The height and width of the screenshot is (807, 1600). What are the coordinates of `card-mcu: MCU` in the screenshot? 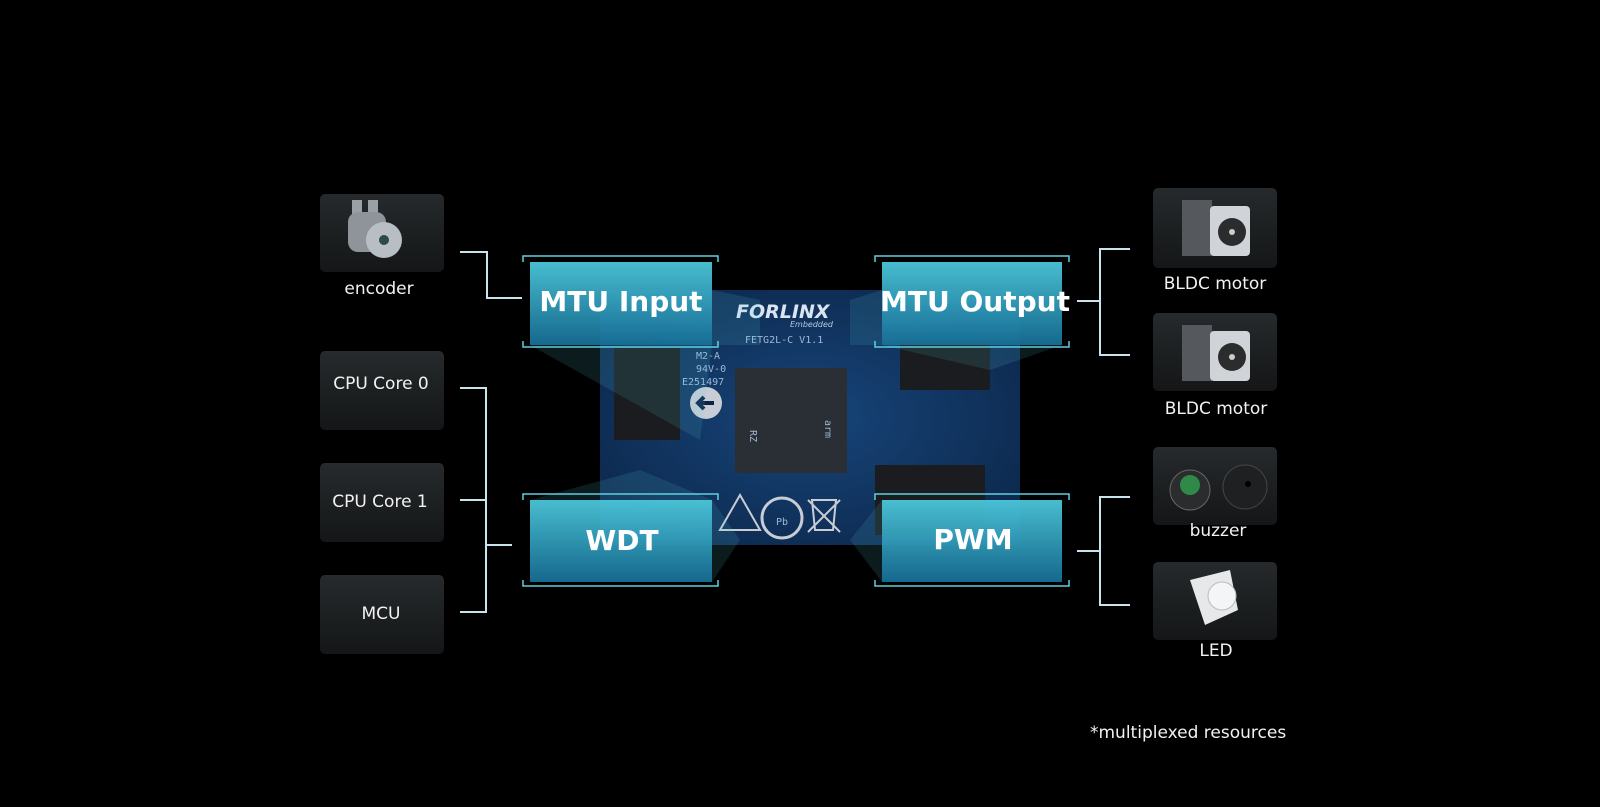 It's located at (382, 614).